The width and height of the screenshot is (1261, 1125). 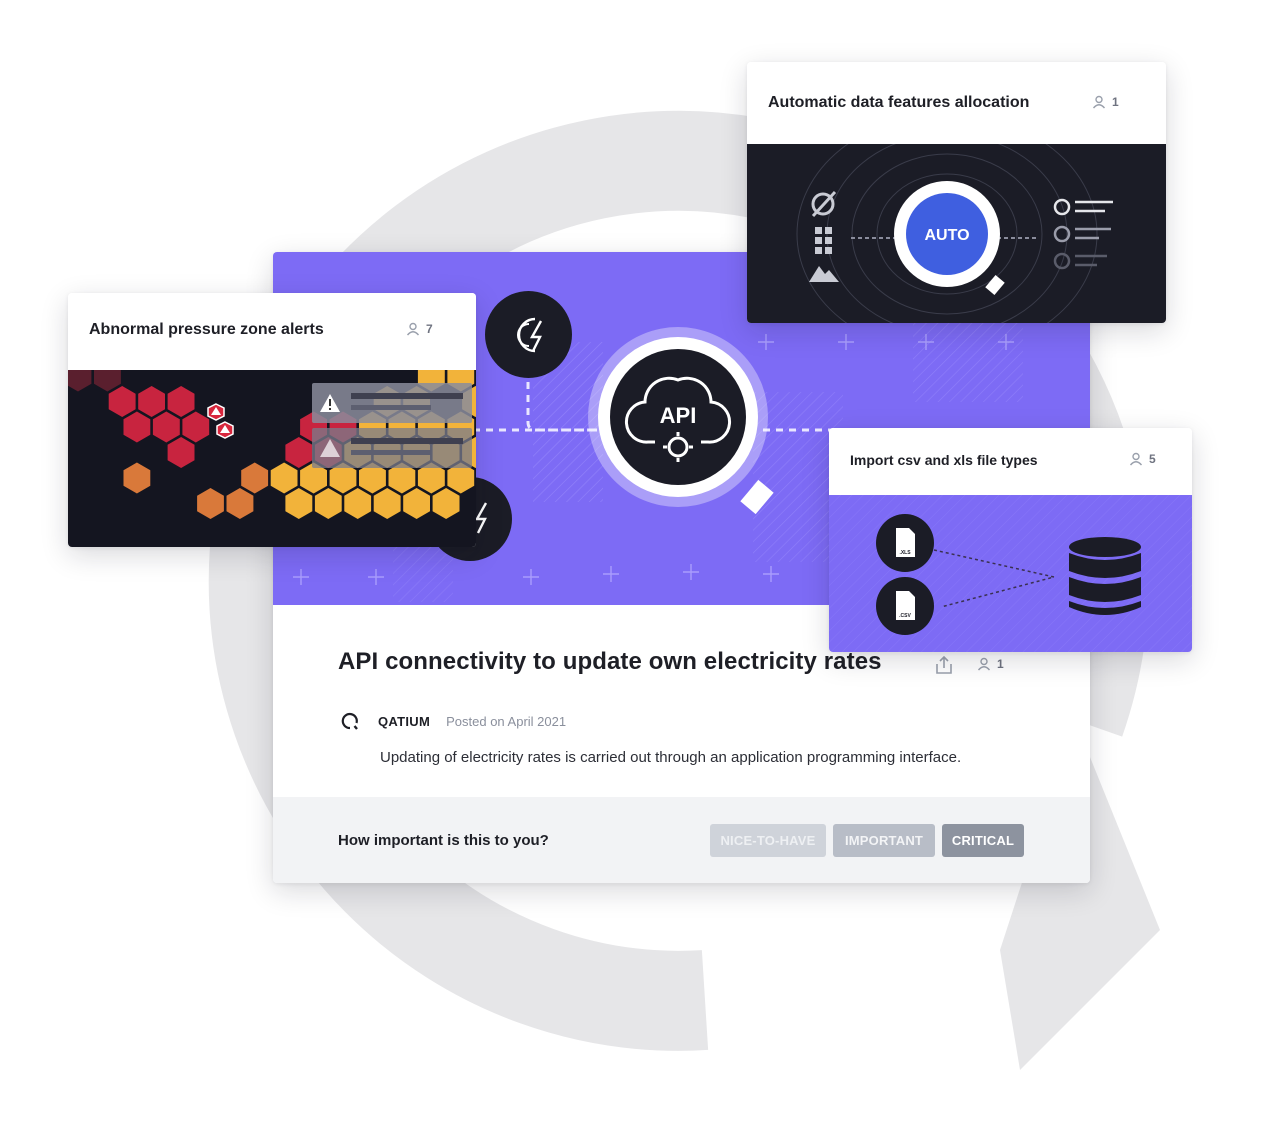 What do you see at coordinates (272, 453) in the screenshot?
I see `pressure-map` at bounding box center [272, 453].